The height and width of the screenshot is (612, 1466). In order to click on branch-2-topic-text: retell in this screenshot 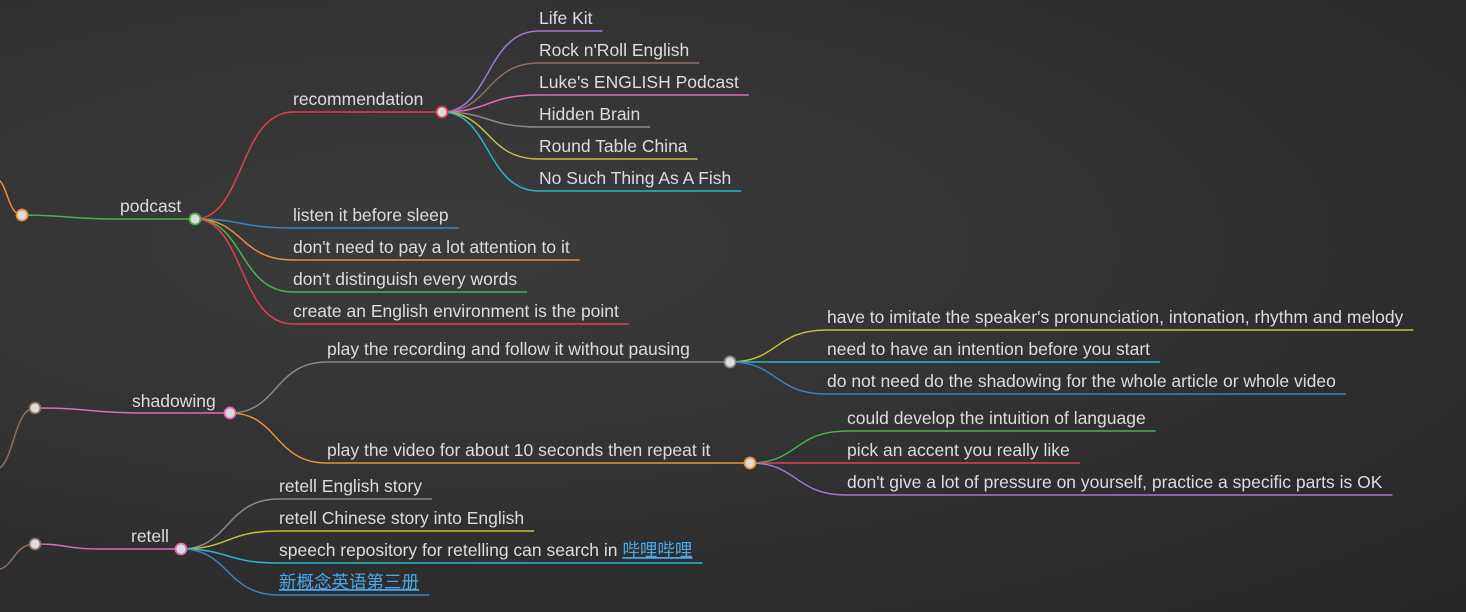, I will do `click(150, 536)`.